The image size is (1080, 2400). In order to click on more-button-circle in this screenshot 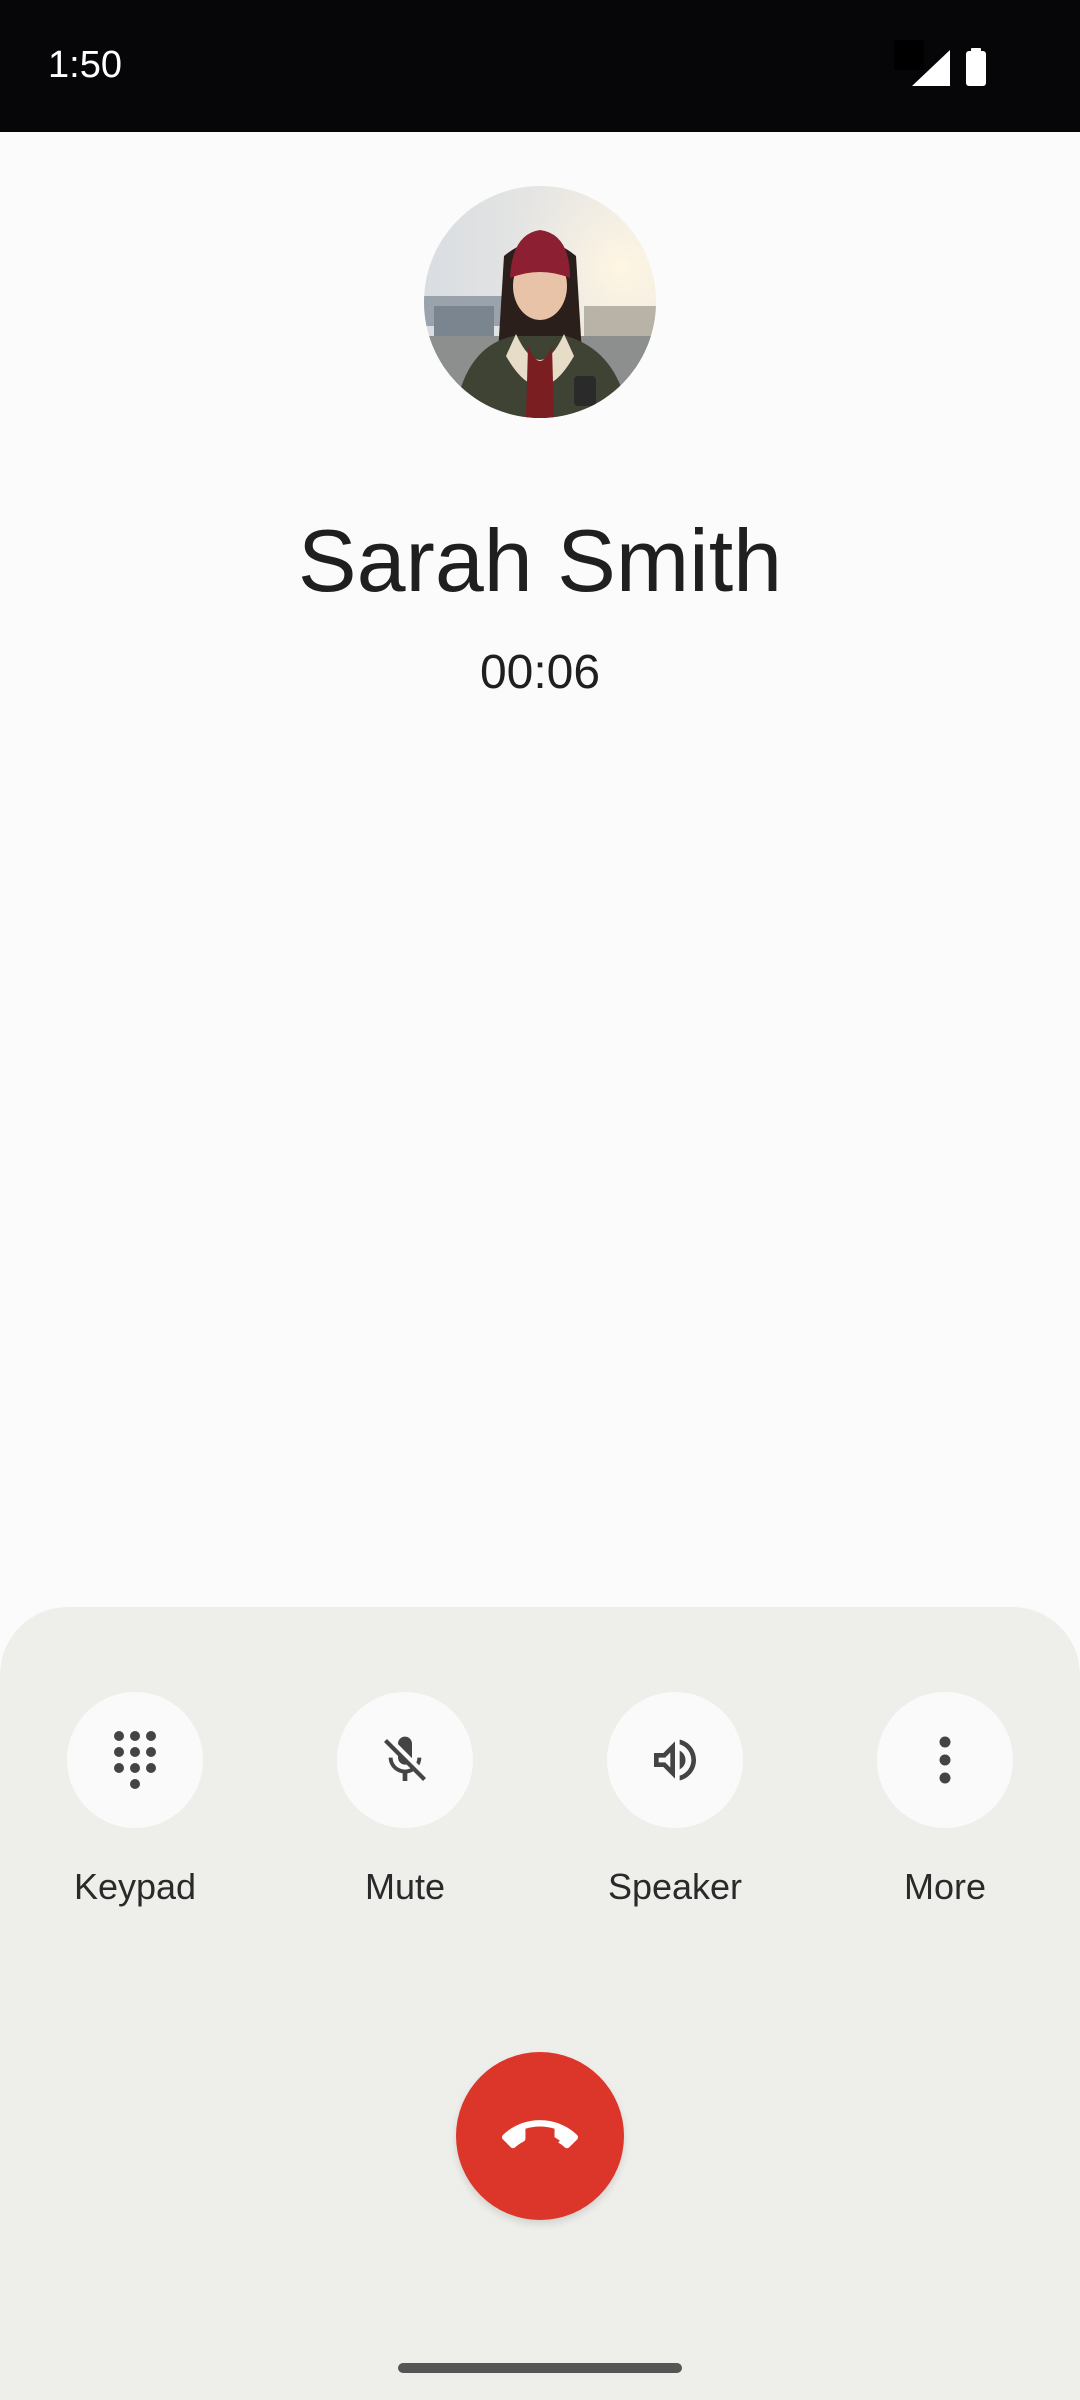, I will do `click(945, 1760)`.